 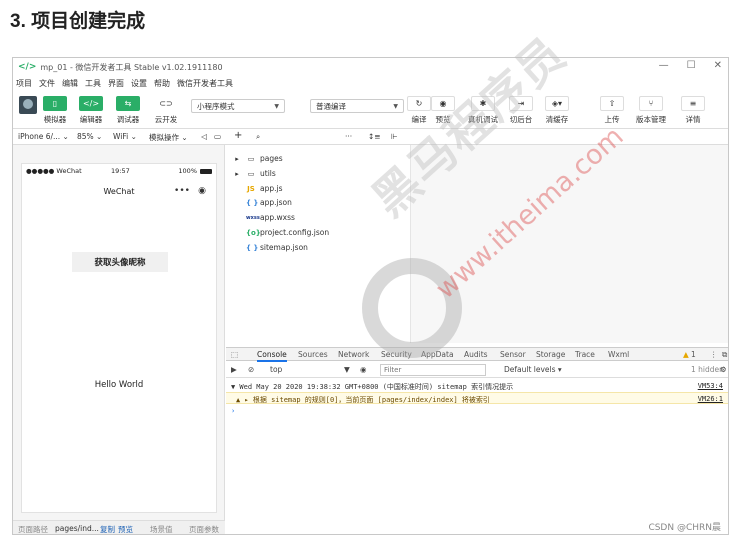 What do you see at coordinates (585, 354) in the screenshot?
I see `tab-trace: Trace` at bounding box center [585, 354].